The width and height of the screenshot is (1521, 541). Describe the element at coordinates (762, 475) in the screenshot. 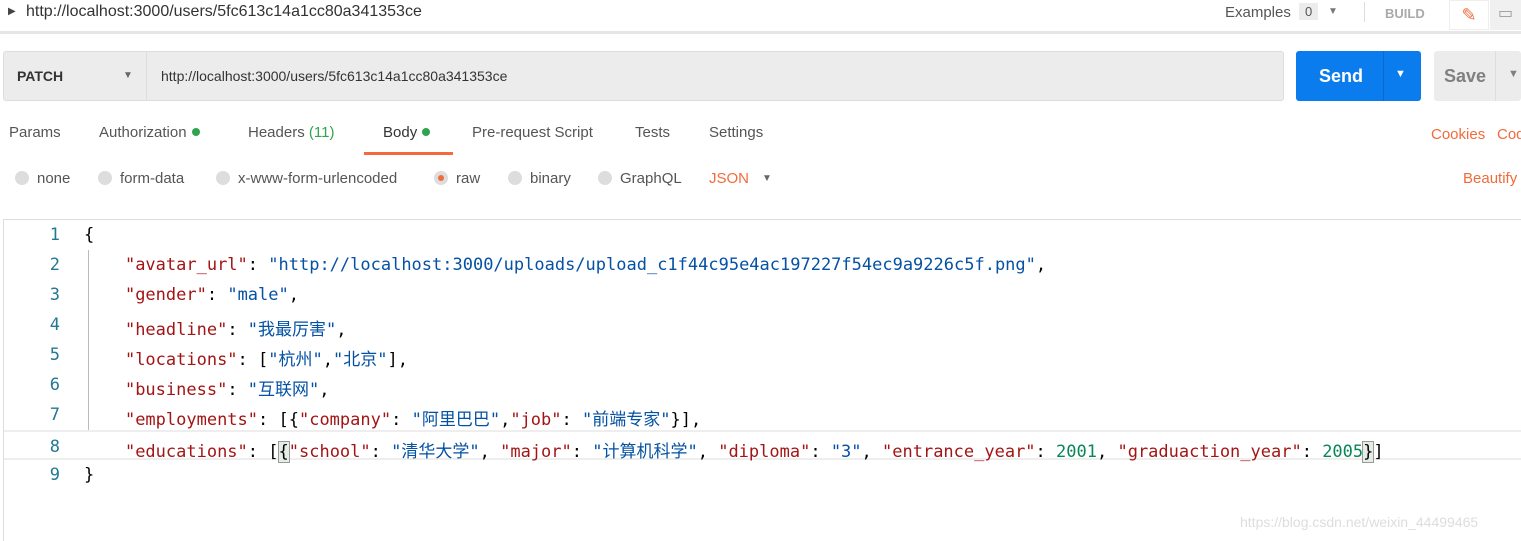

I see `code-line: 9}` at that location.